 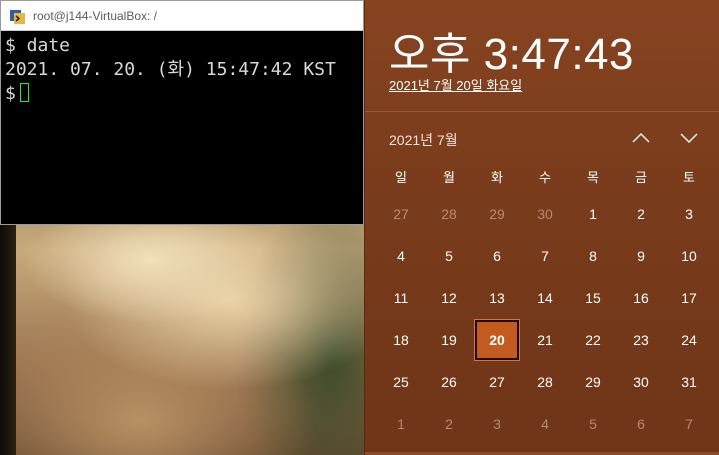 I want to click on calendar-day: 26, so click(x=449, y=382).